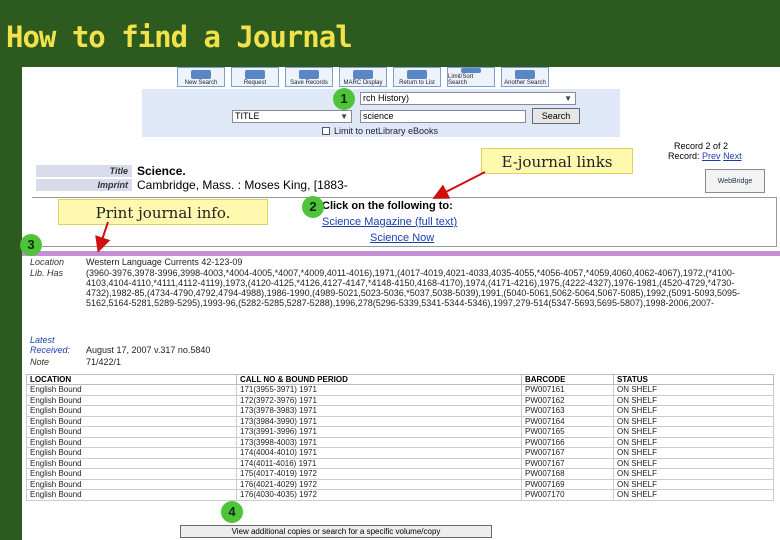 Image resolution: width=780 pixels, height=540 pixels. What do you see at coordinates (103, 237) in the screenshot?
I see `arrow-to-print-info` at bounding box center [103, 237].